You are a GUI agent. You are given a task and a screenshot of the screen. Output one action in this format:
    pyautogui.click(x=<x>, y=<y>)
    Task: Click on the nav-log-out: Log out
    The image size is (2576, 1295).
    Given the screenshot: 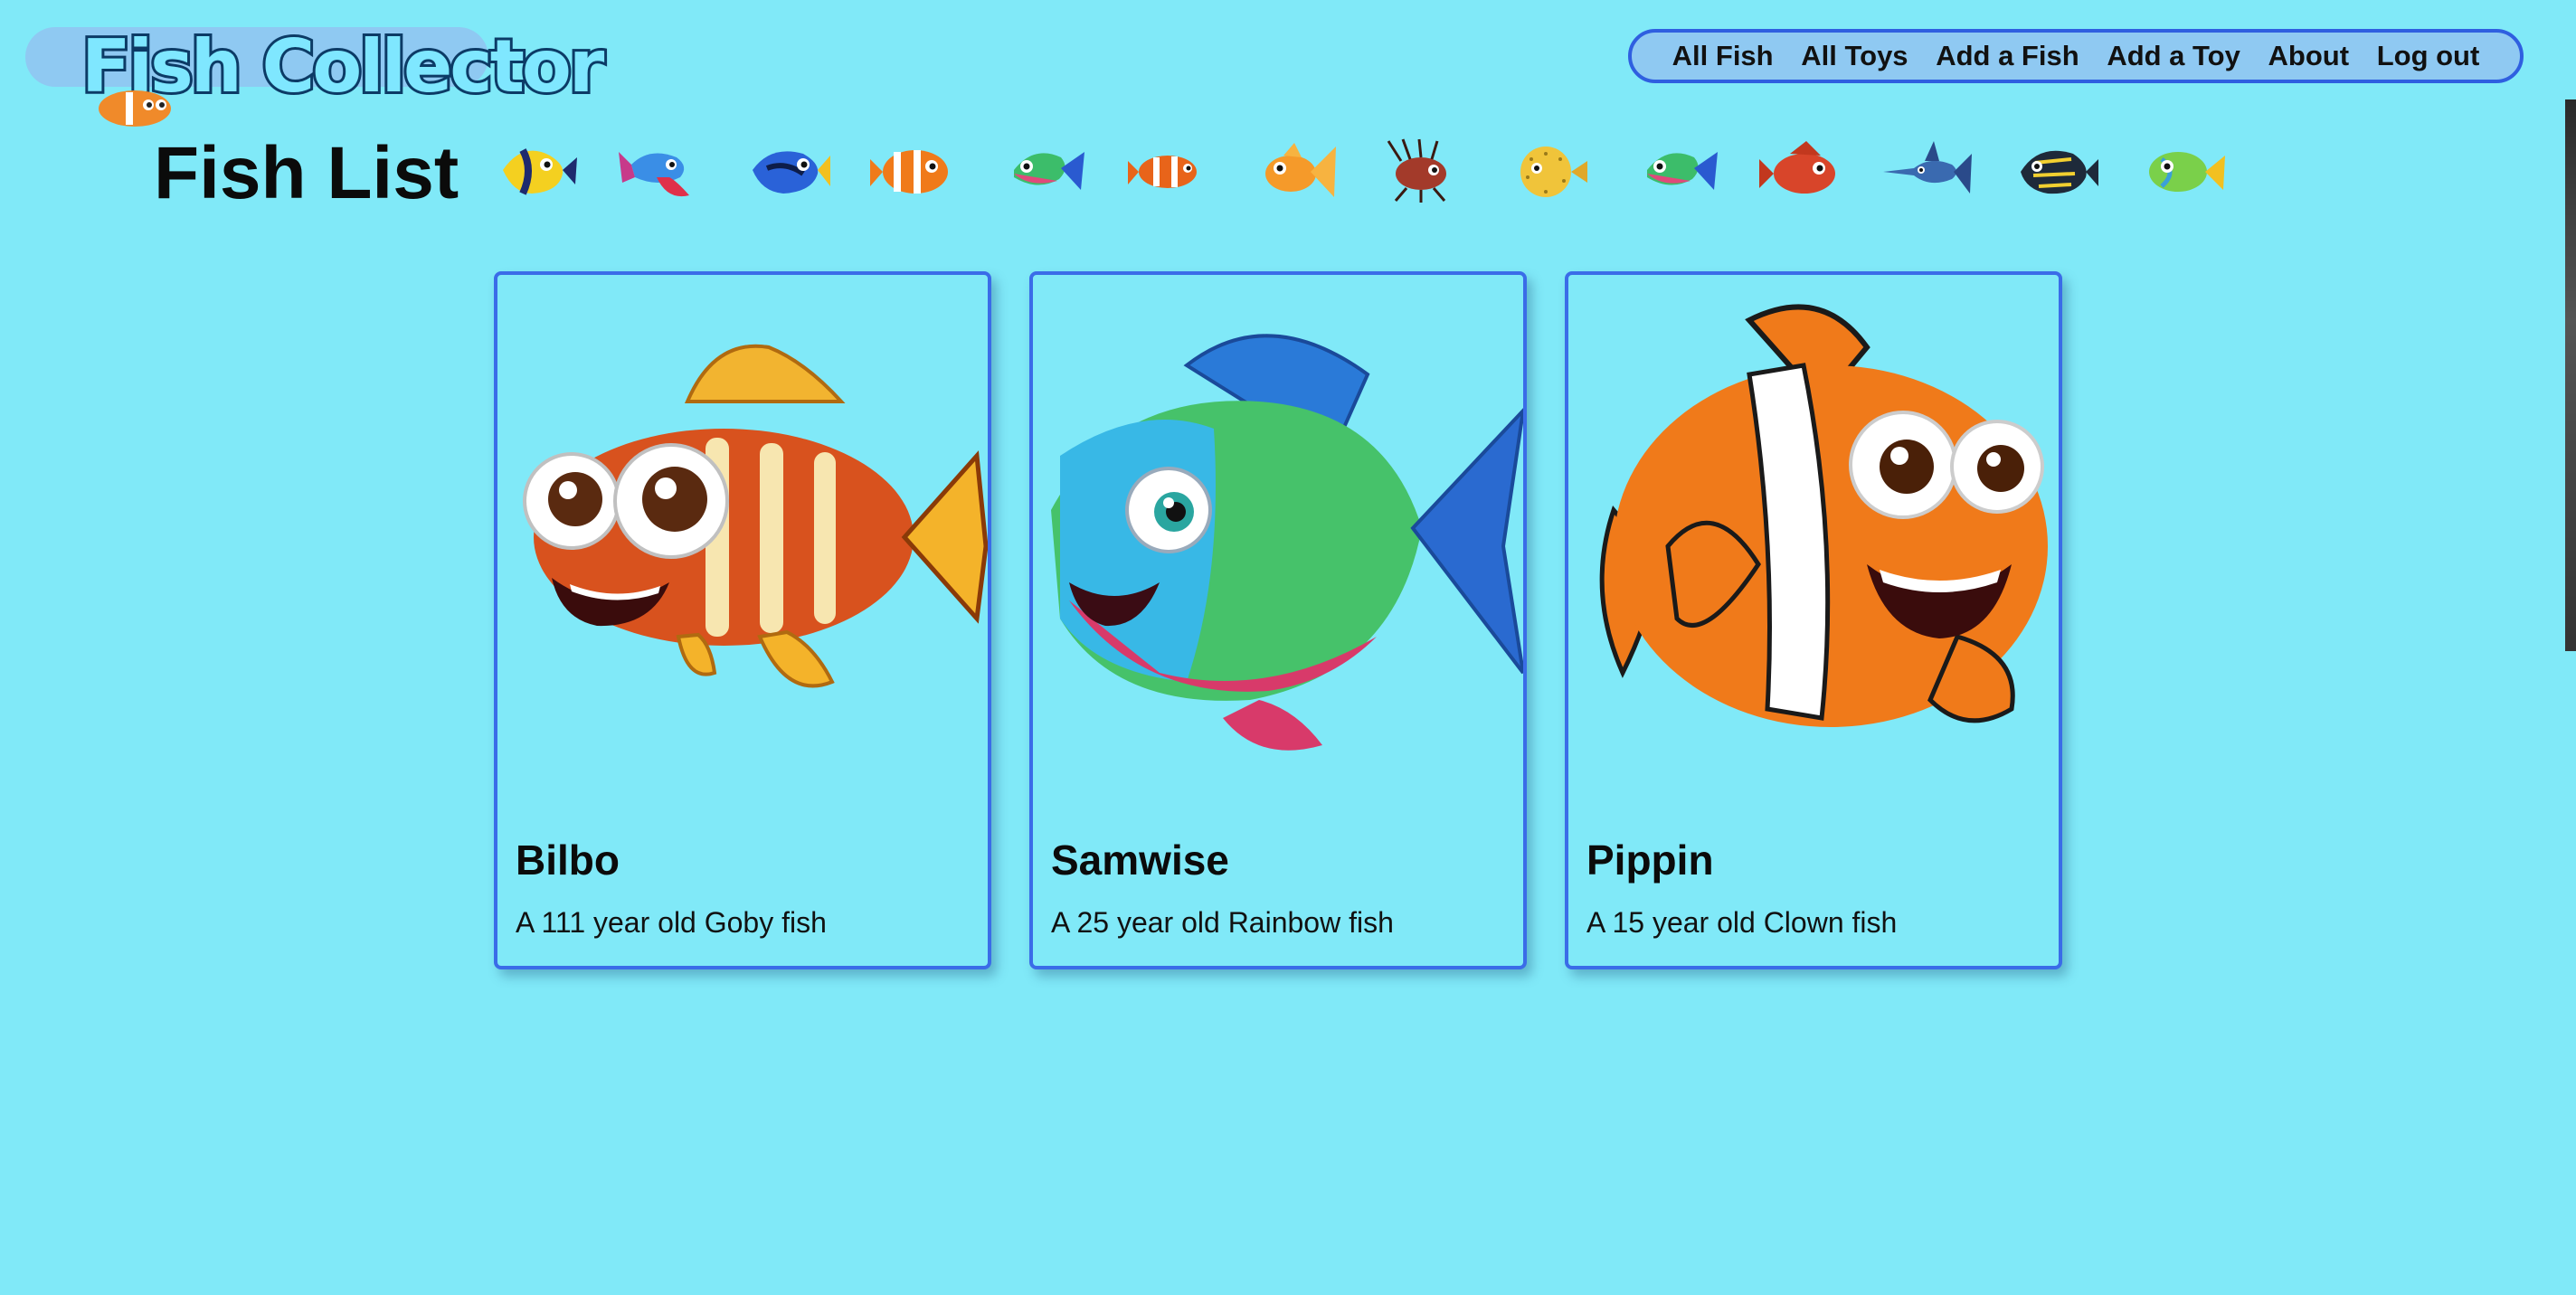 What is the action you would take?
    pyautogui.click(x=2428, y=56)
    